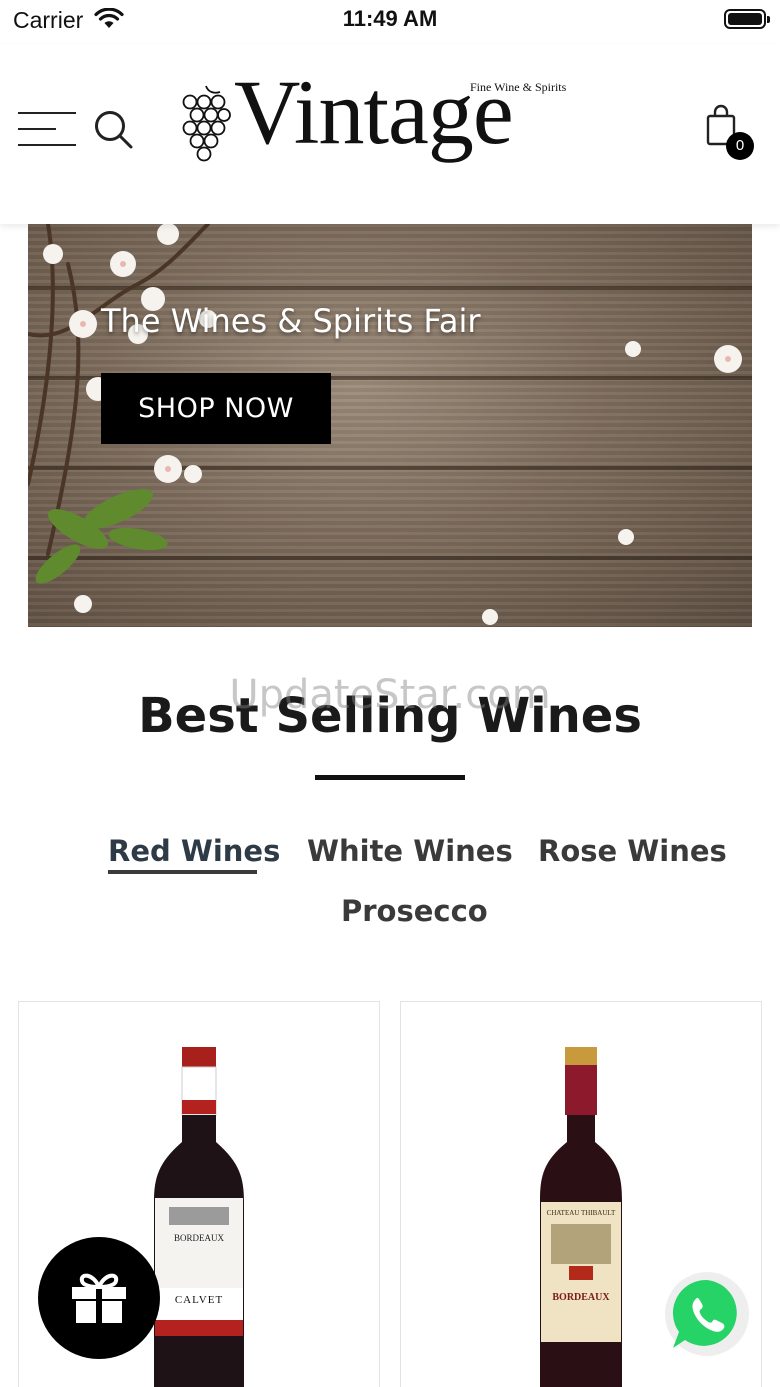 The image size is (780, 1387). What do you see at coordinates (291, 321) in the screenshot?
I see `hero-title: The Wines & Spirits Fair` at bounding box center [291, 321].